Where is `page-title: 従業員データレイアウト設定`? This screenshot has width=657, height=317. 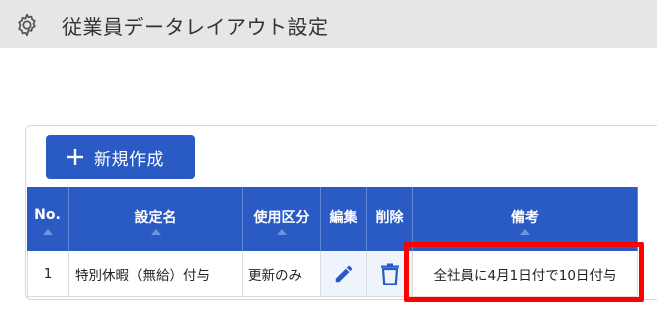
page-title: 従業員データレイアウト設定 is located at coordinates (195, 27).